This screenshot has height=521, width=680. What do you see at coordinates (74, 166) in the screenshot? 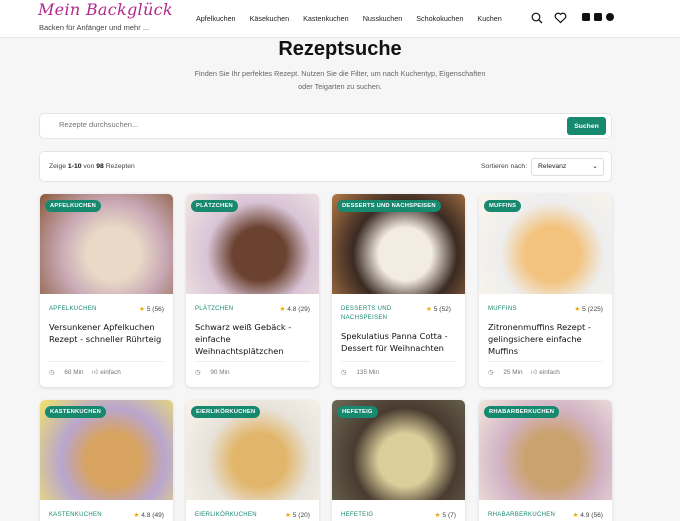
I see `results-range: 1-10` at bounding box center [74, 166].